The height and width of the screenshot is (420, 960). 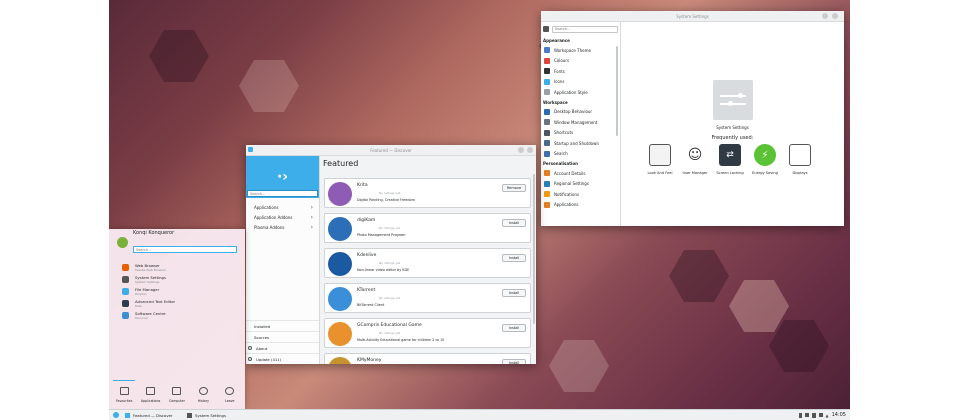 What do you see at coordinates (282, 325) in the screenshot?
I see `discover-bottom-item: Installed` at bounding box center [282, 325].